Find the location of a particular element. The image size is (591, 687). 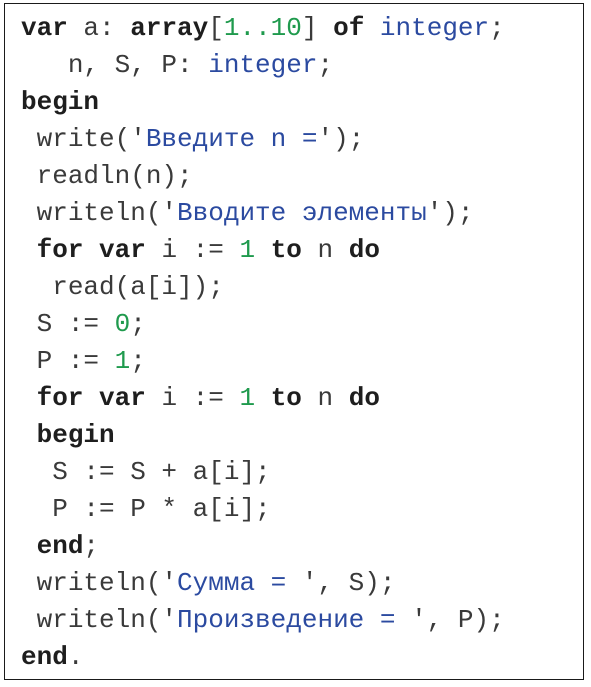

code-text-token: n, S, P: is located at coordinates (138, 65).